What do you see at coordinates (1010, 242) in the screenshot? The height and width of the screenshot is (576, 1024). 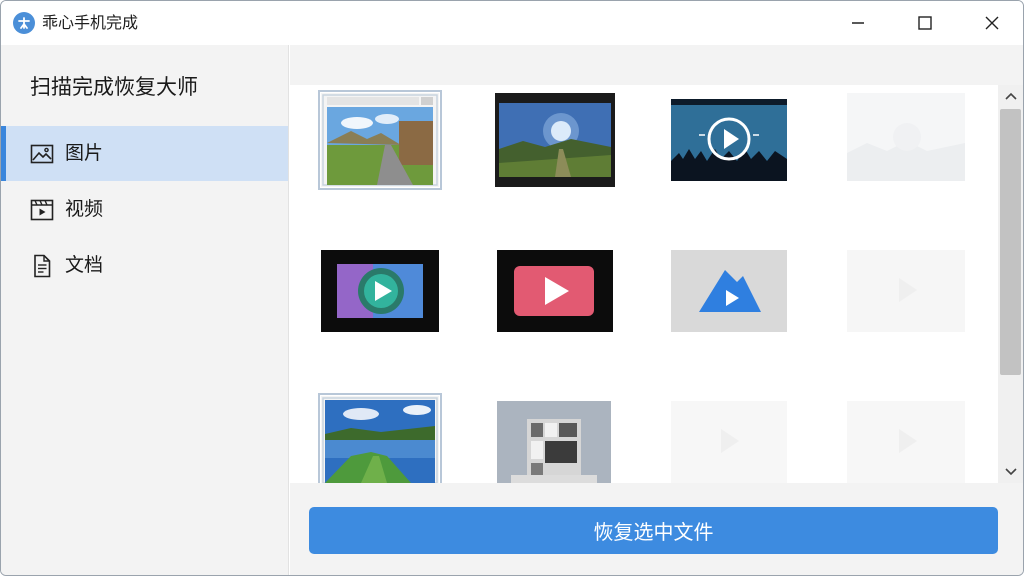 I see `scrollbar-thumb` at bounding box center [1010, 242].